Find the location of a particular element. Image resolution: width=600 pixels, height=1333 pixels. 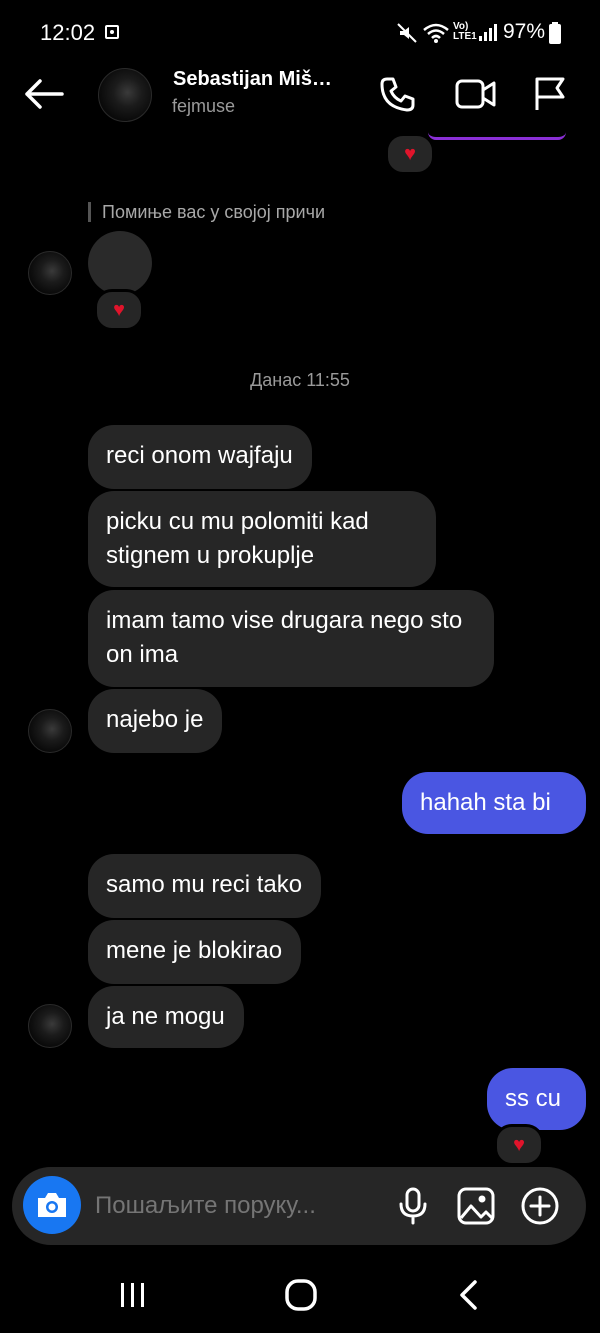

status-clock: 12:02 is located at coordinates (68, 32).